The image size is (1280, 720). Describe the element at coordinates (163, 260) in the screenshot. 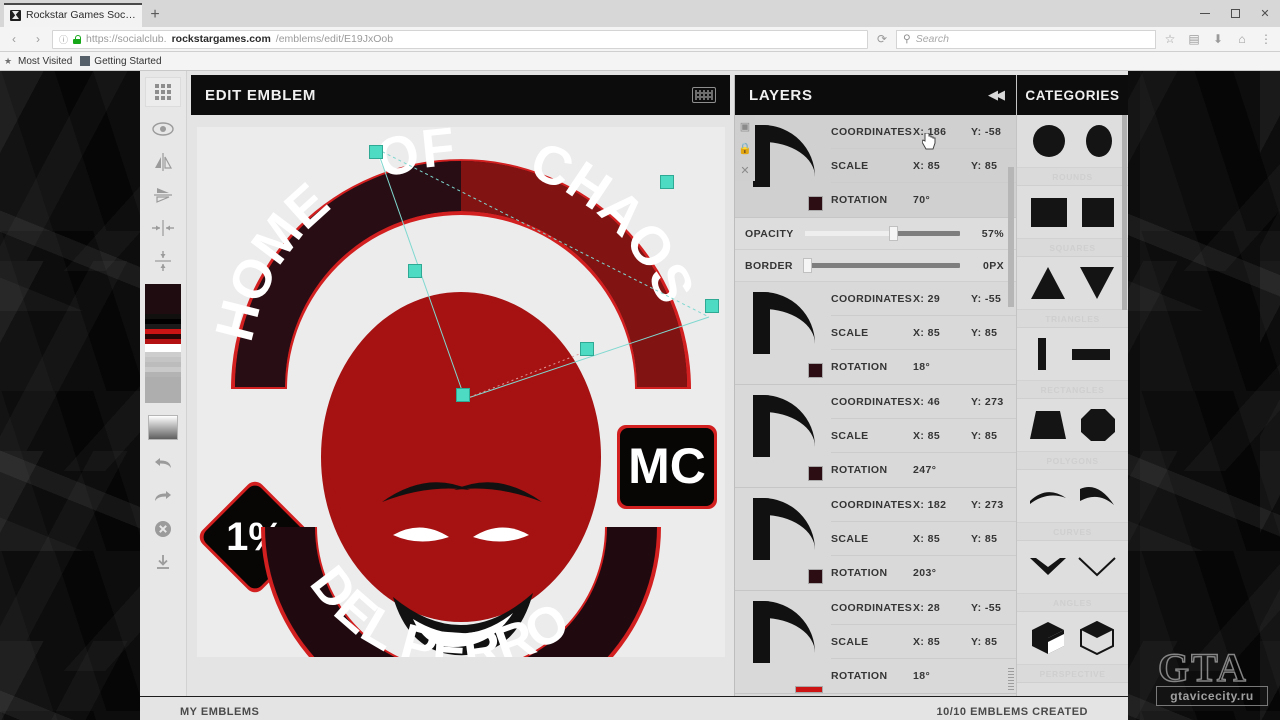

I see `align-center-vertical-icon` at that location.